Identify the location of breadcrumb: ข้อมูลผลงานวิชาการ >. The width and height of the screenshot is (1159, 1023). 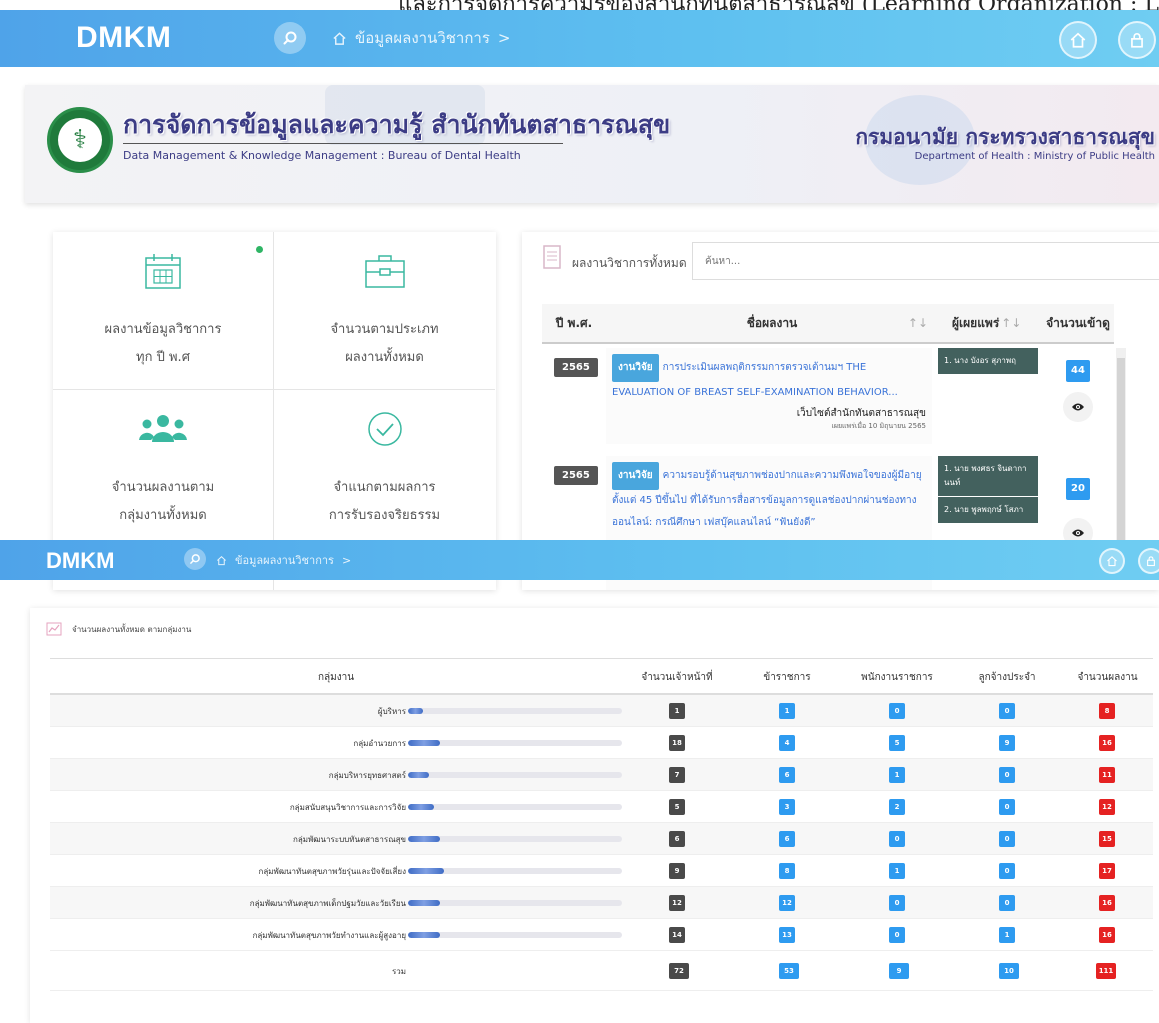
(283, 560).